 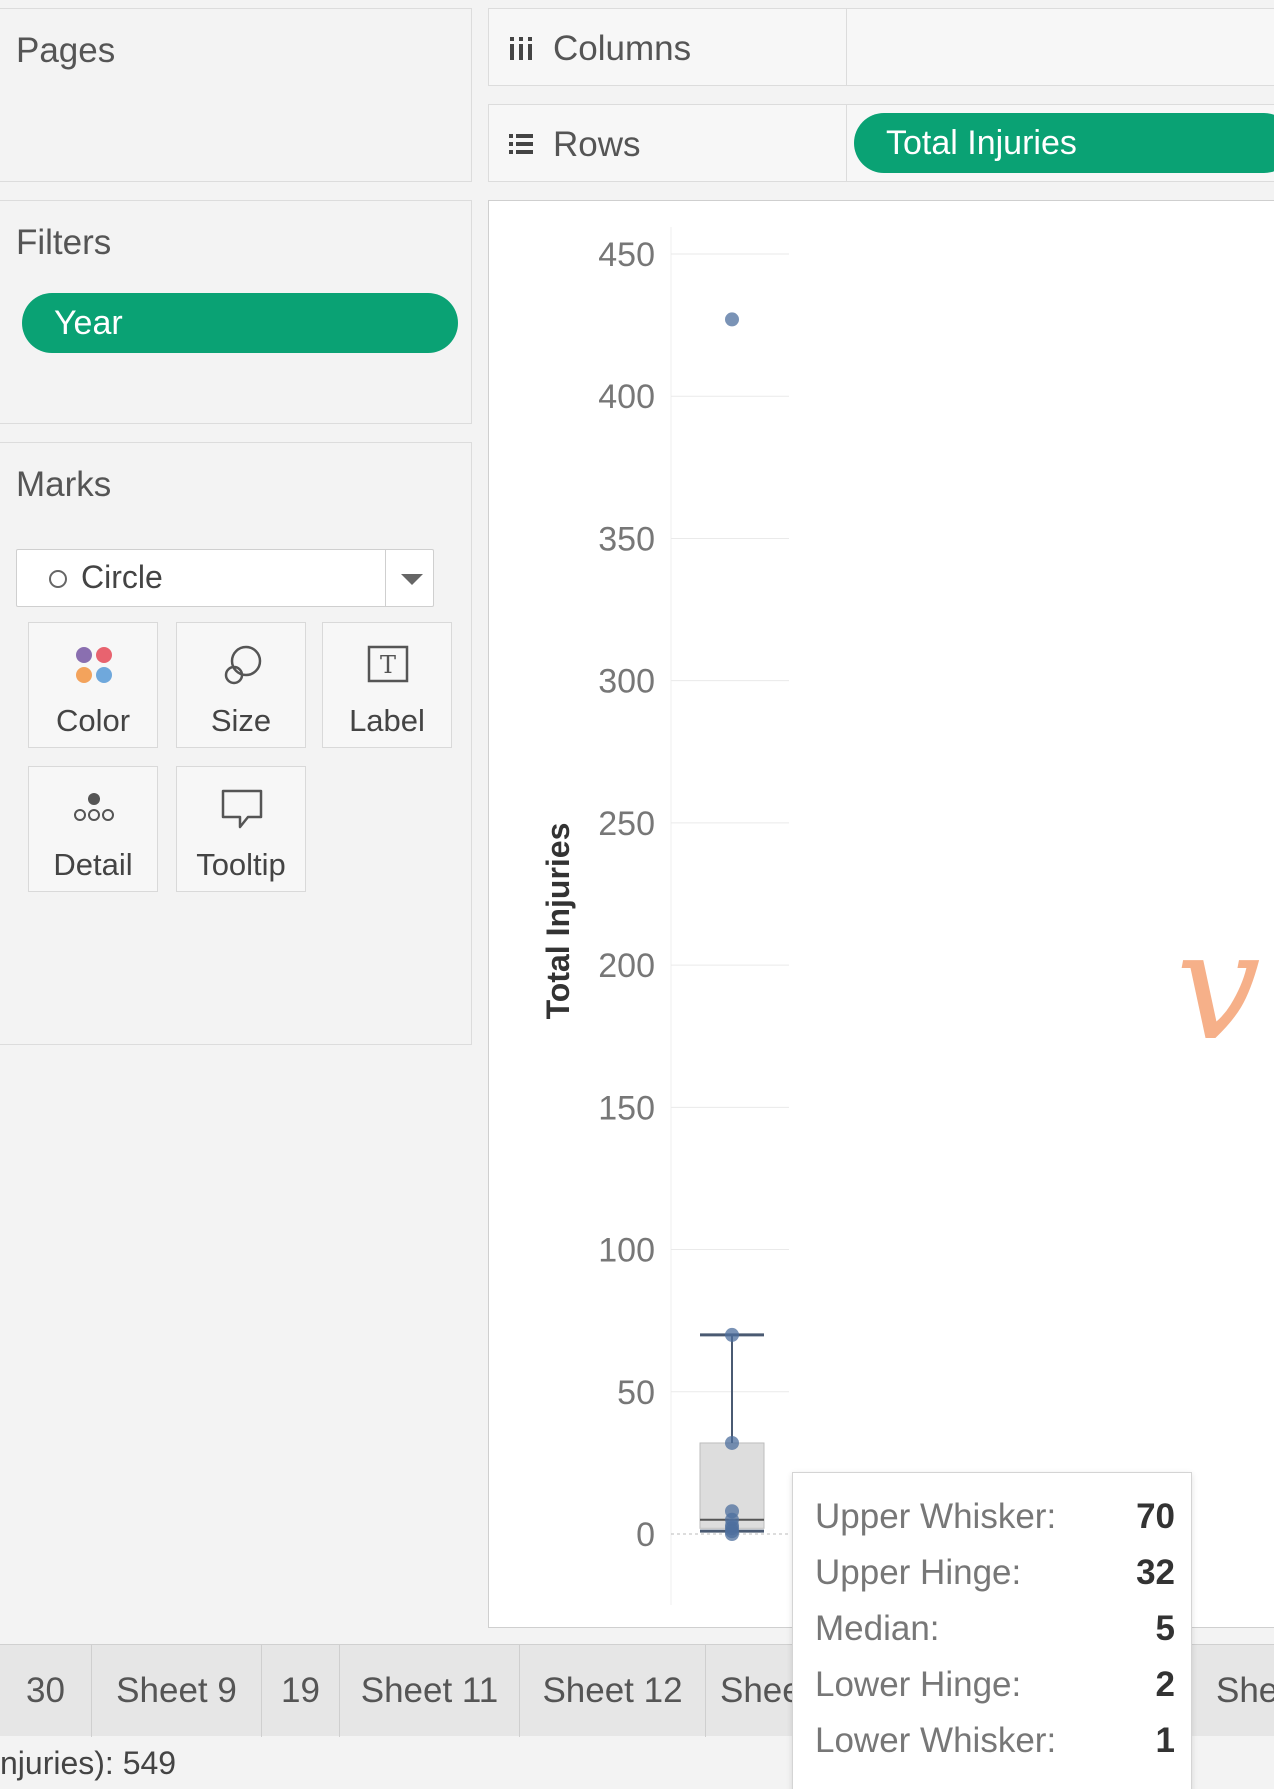 What do you see at coordinates (626, 966) in the screenshot?
I see `y-tick-label: 200` at bounding box center [626, 966].